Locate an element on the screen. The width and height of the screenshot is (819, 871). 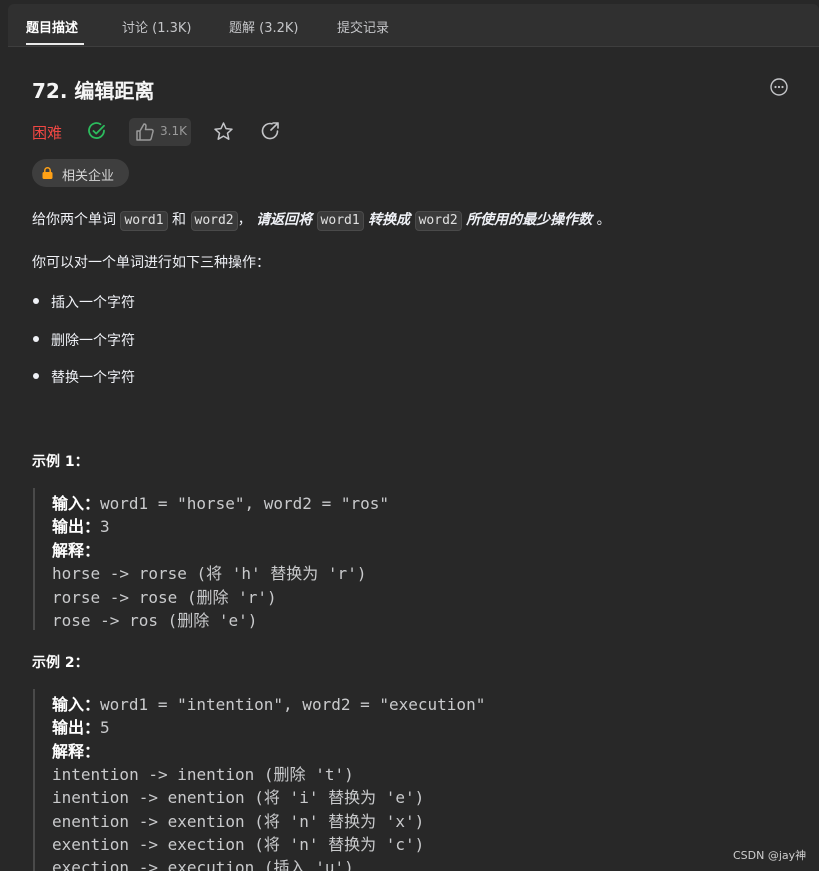
active-tab-indicator is located at coordinates (55, 44).